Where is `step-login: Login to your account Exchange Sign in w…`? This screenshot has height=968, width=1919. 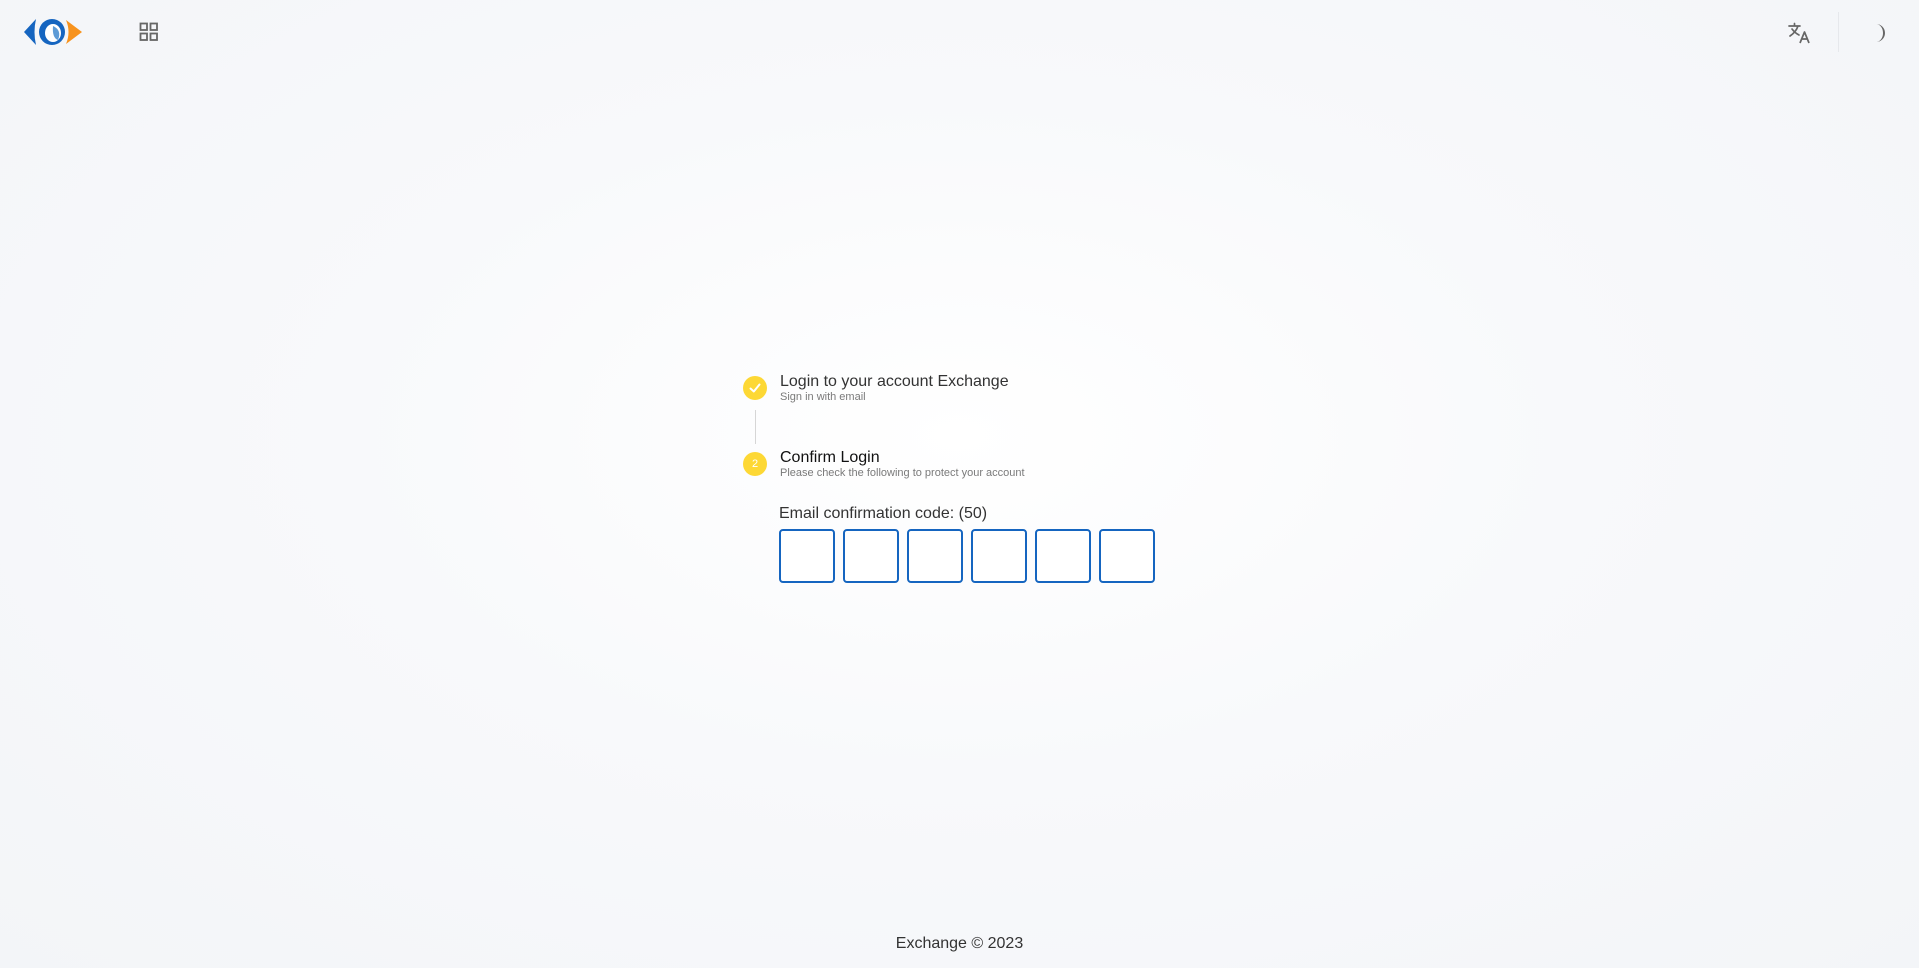 step-login: Login to your account Exchange Sign in w… is located at coordinates (973, 393).